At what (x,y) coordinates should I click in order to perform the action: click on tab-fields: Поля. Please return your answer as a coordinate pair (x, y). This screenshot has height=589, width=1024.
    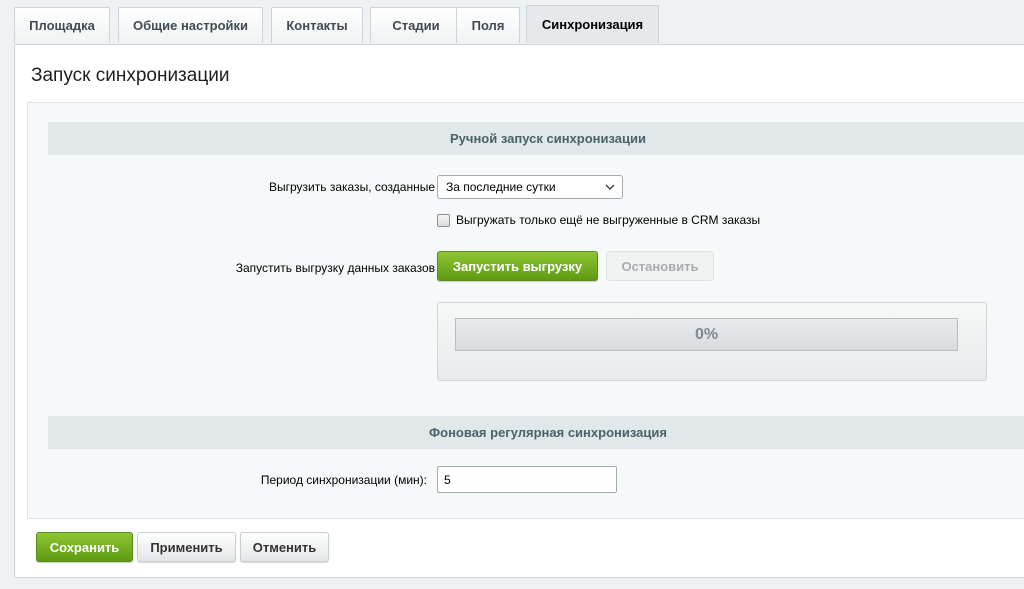
    Looking at the image, I should click on (488, 25).